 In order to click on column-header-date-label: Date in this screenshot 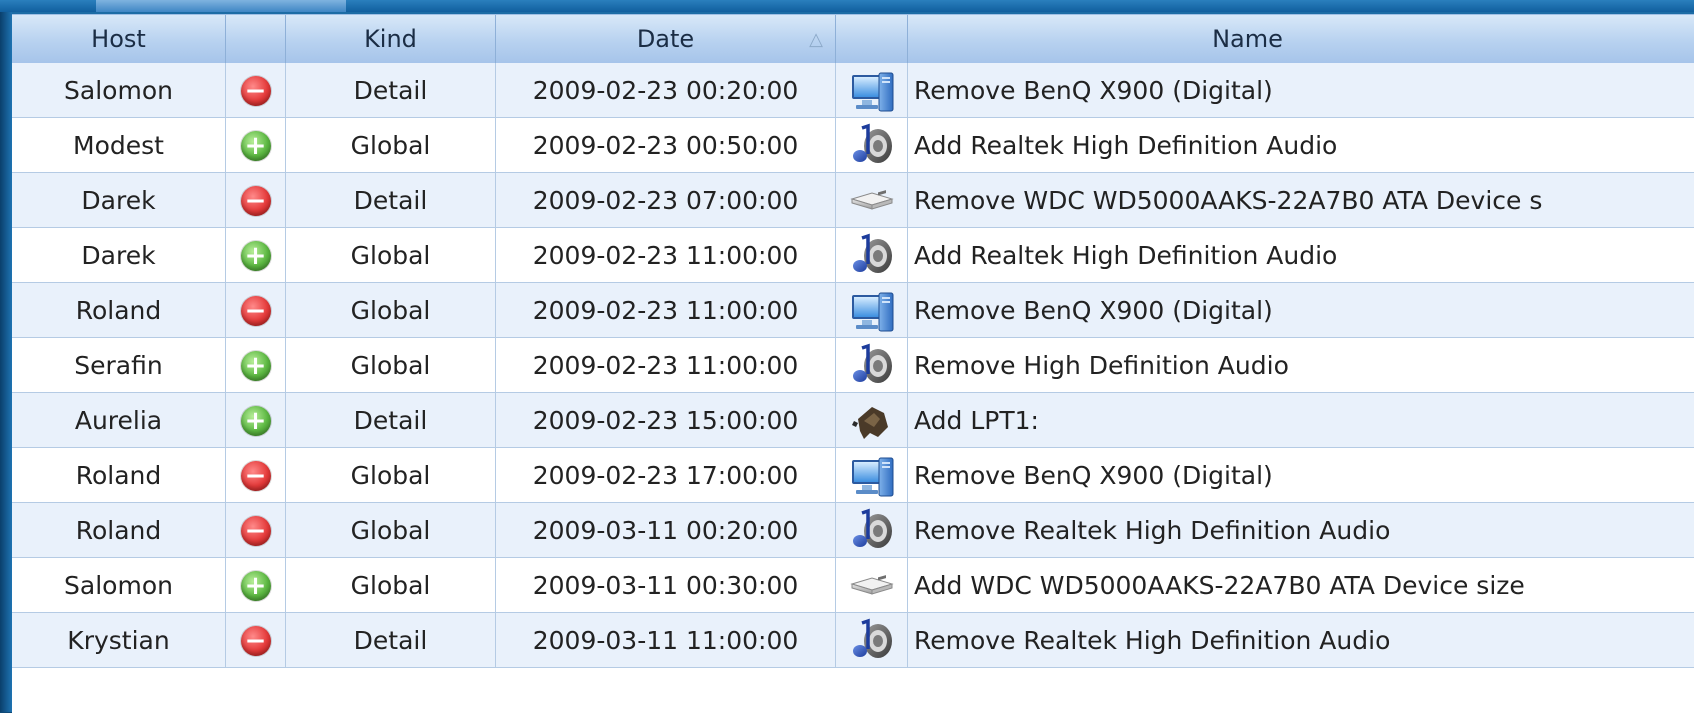, I will do `click(665, 39)`.